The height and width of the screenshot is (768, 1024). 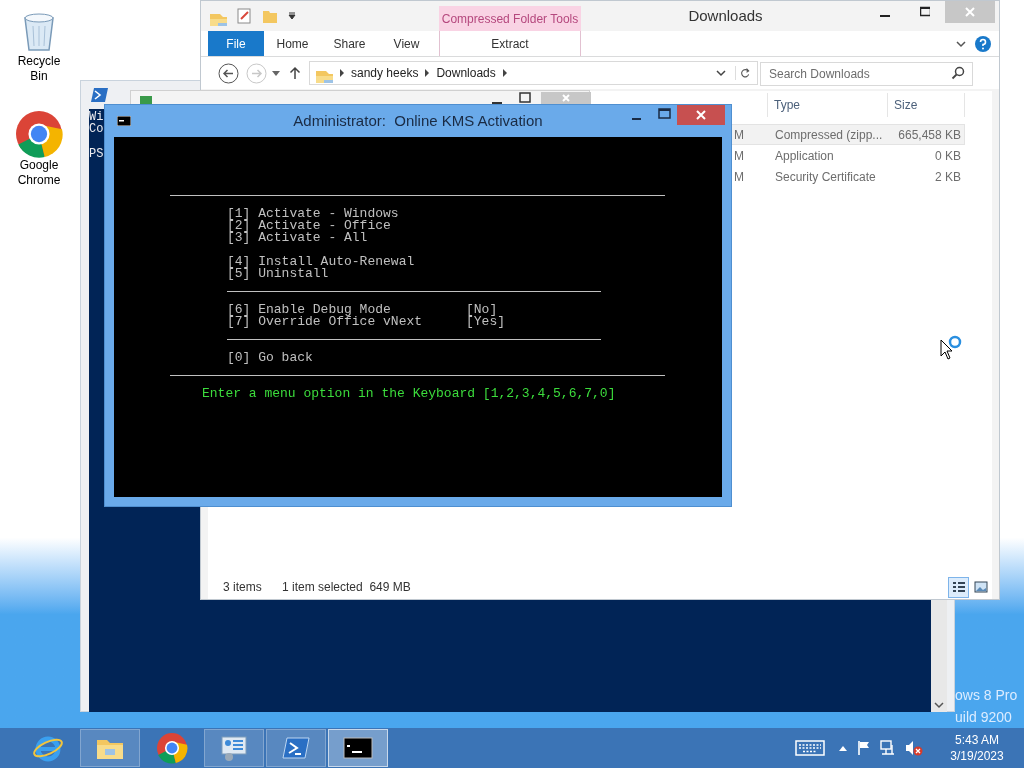 I want to click on status-text: 3 items, so click(x=243, y=587).